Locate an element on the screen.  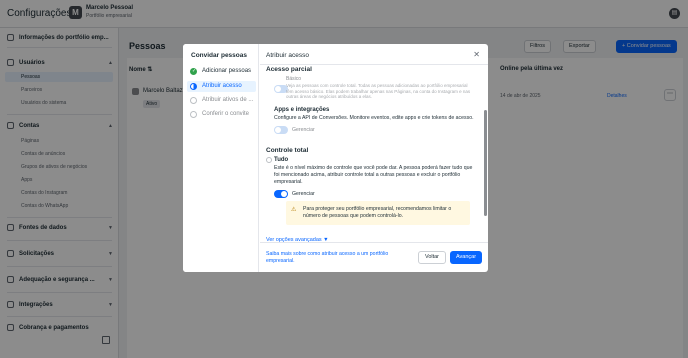
full-control-all-title: Tudo is located at coordinates (281, 160).